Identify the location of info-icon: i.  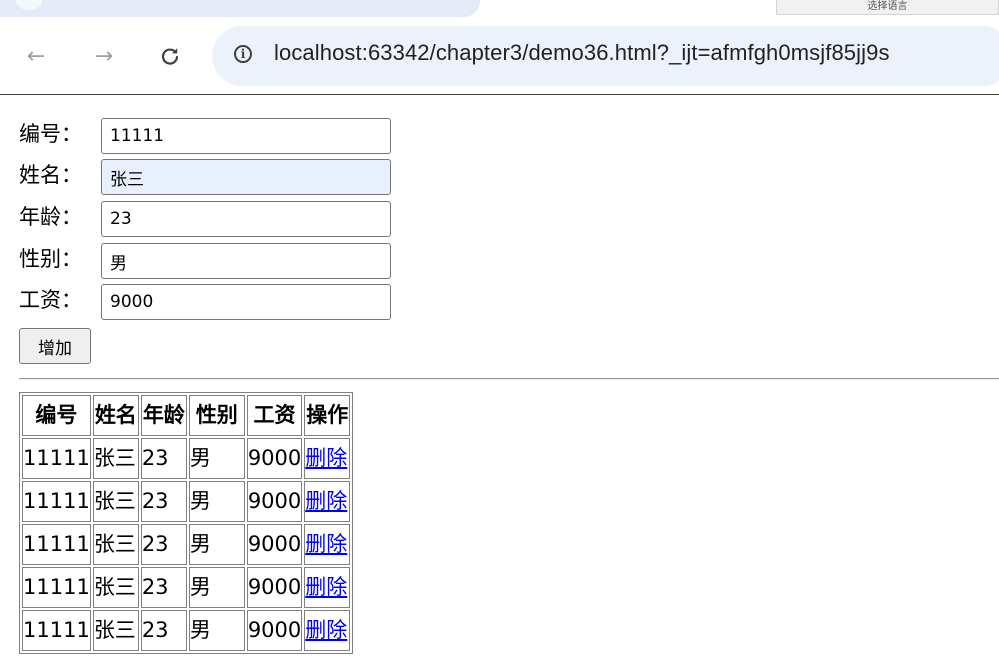
(243, 54).